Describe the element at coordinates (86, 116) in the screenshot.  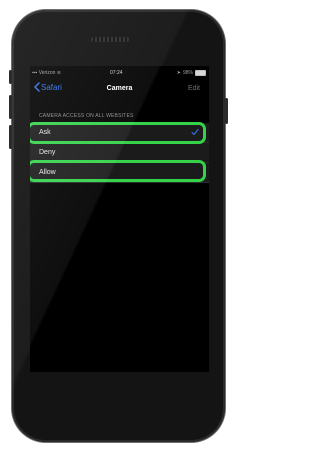
I see `section-header: CAMERA ACCESS ON ALL WEBSITES` at that location.